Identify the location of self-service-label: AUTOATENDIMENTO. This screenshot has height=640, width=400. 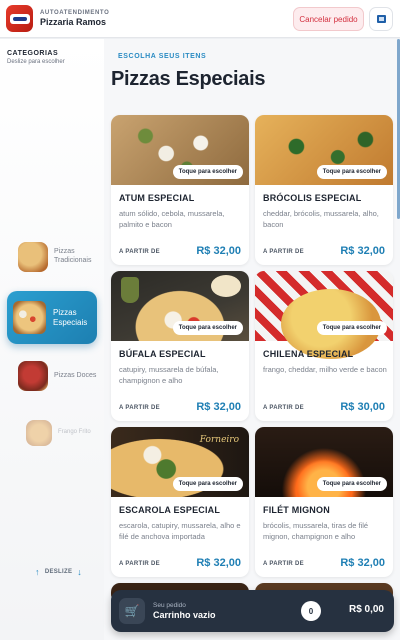
(75, 13).